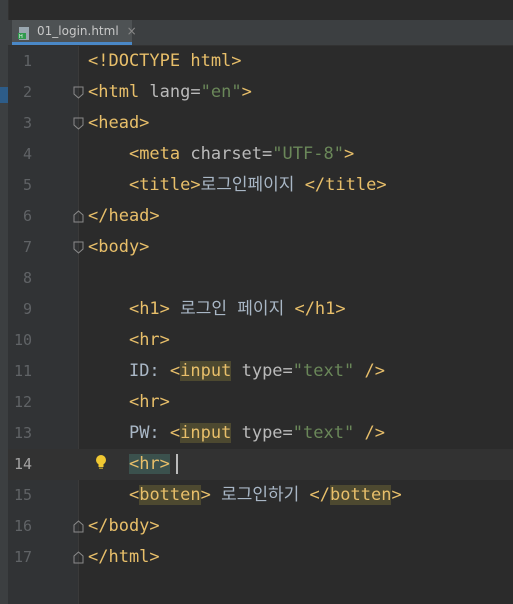 This screenshot has width=513, height=604. I want to click on code-line: </head>, so click(124, 216).